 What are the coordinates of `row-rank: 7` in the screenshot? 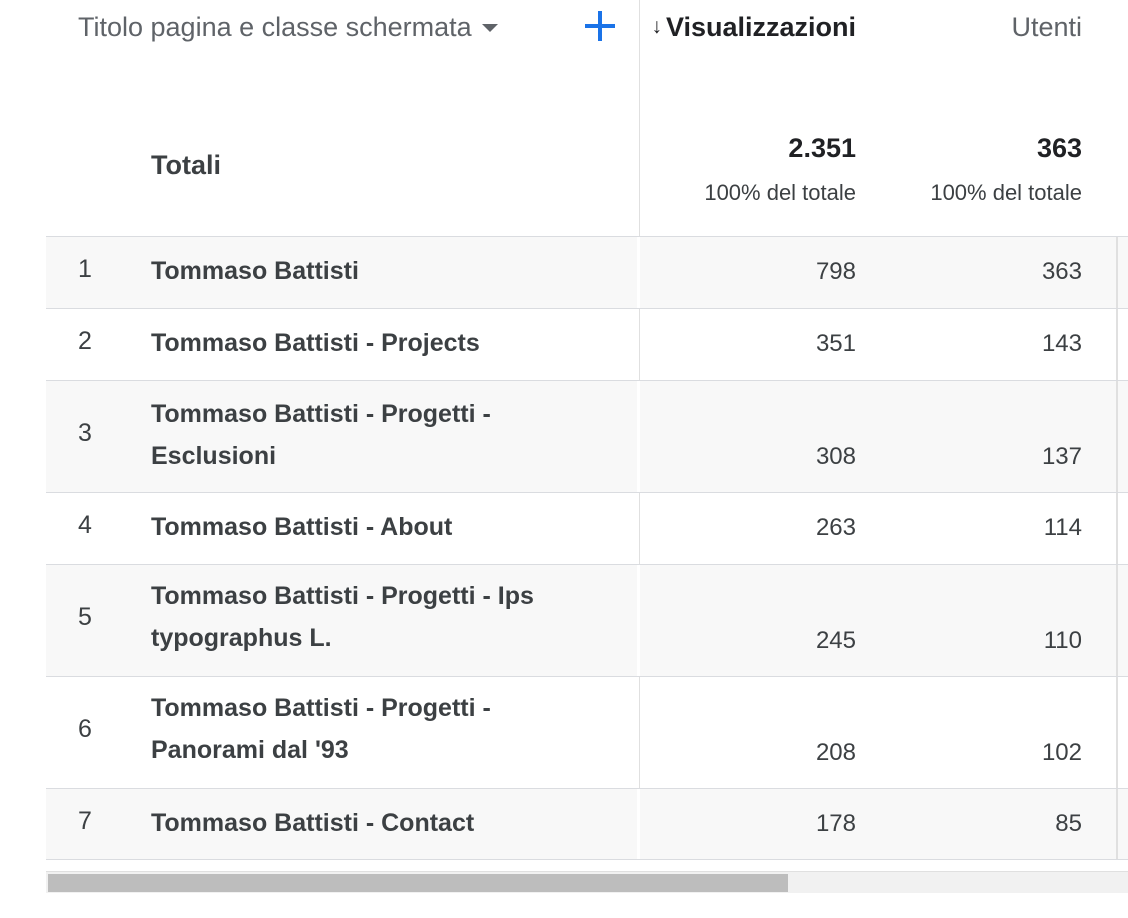 It's located at (85, 821).